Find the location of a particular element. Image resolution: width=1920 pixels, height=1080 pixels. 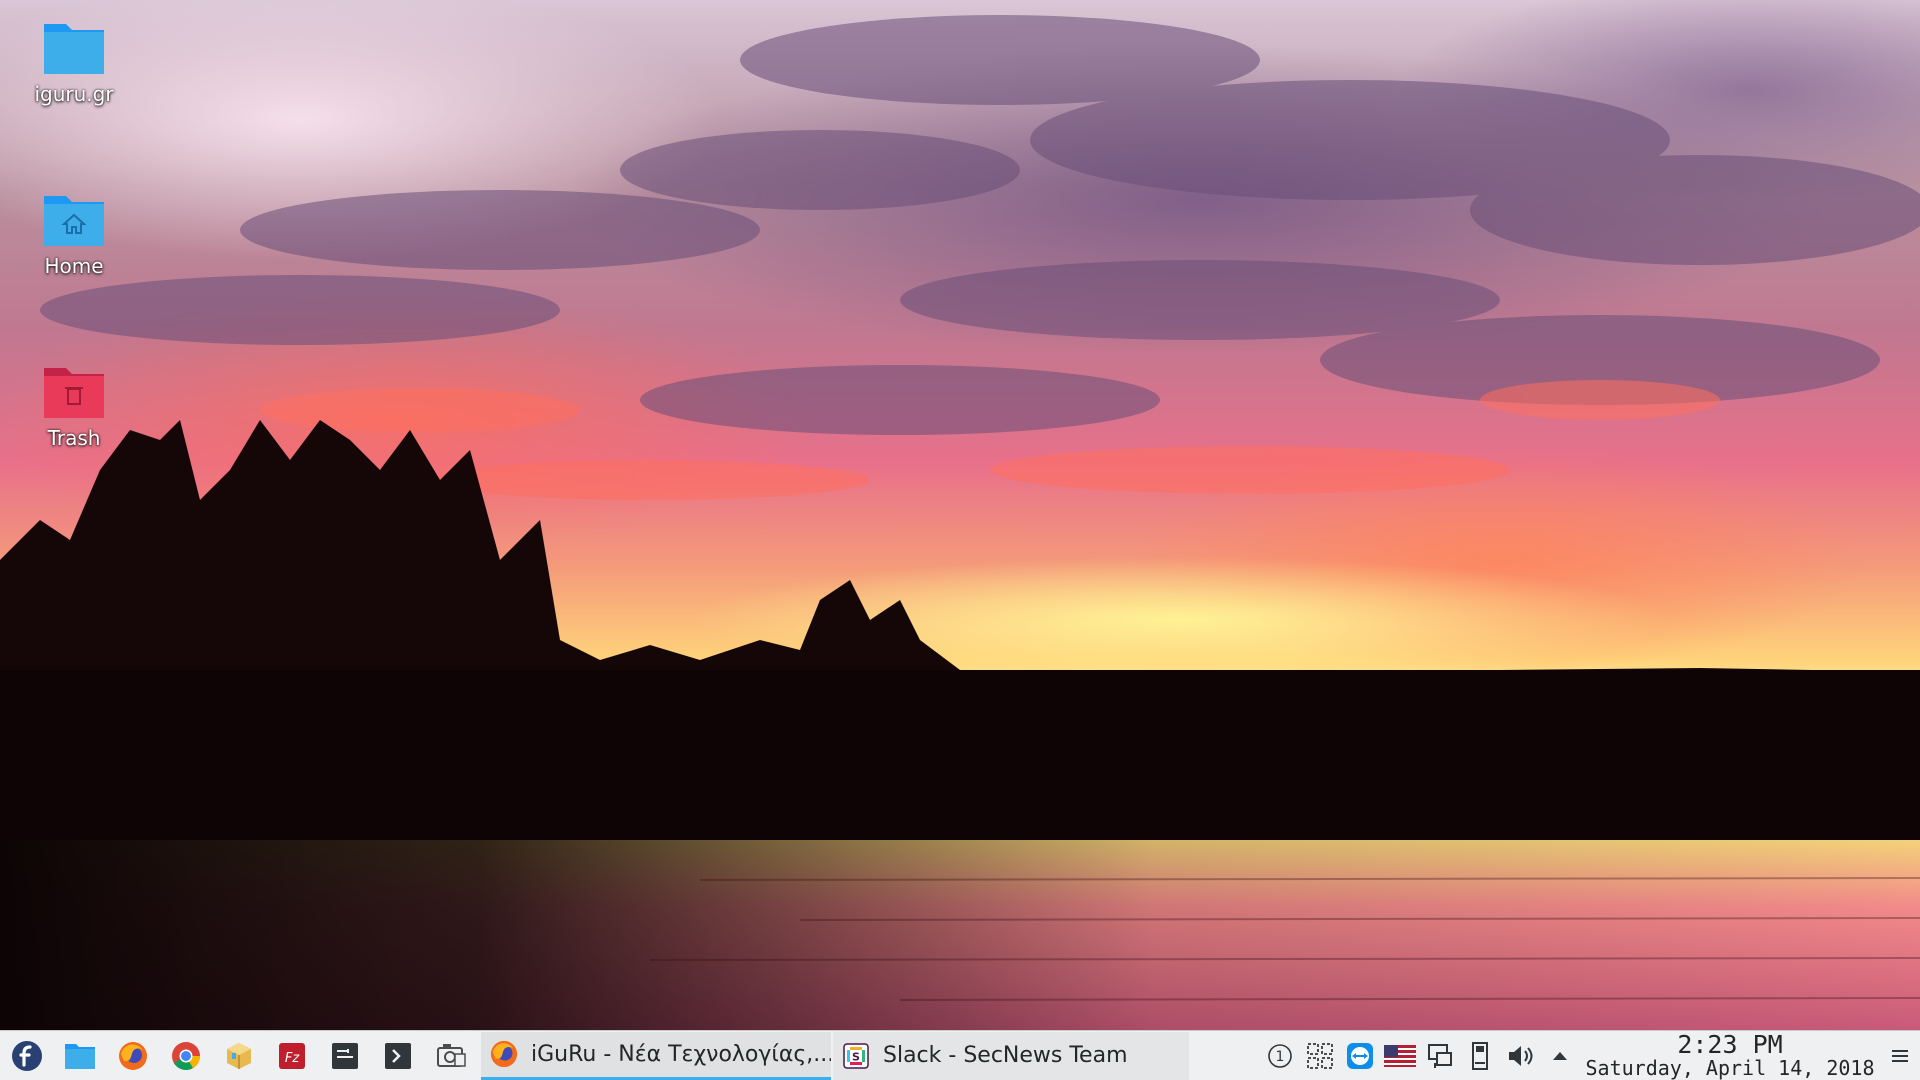

package-icon is located at coordinates (238, 1055).